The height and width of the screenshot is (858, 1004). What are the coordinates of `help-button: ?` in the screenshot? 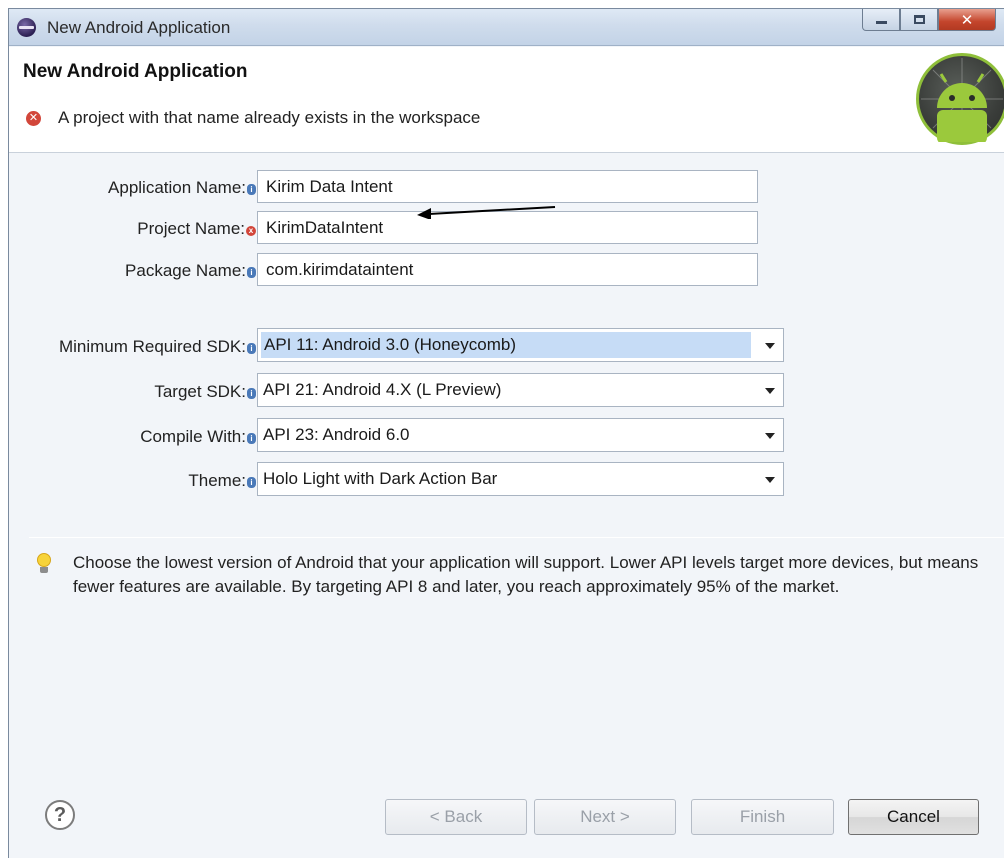 It's located at (60, 815).